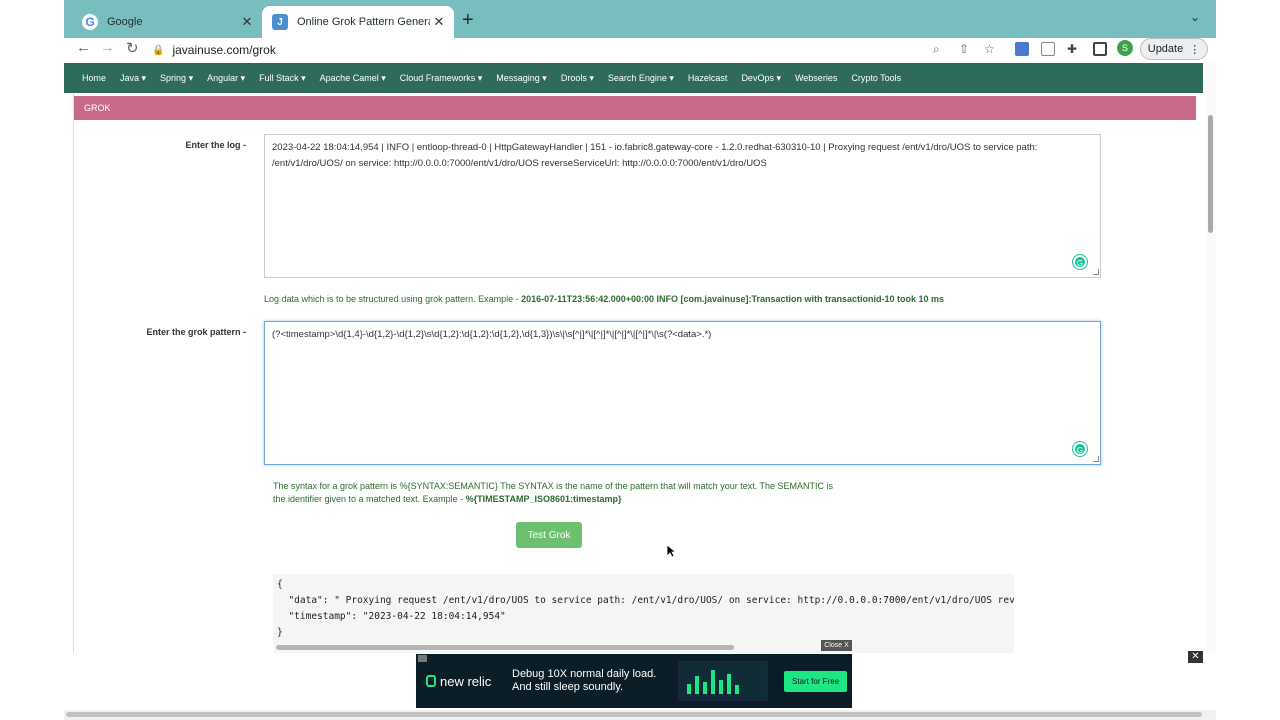 The image size is (1280, 720). Describe the element at coordinates (521, 78) in the screenshot. I see `nav-item: Messaging ▾` at that location.